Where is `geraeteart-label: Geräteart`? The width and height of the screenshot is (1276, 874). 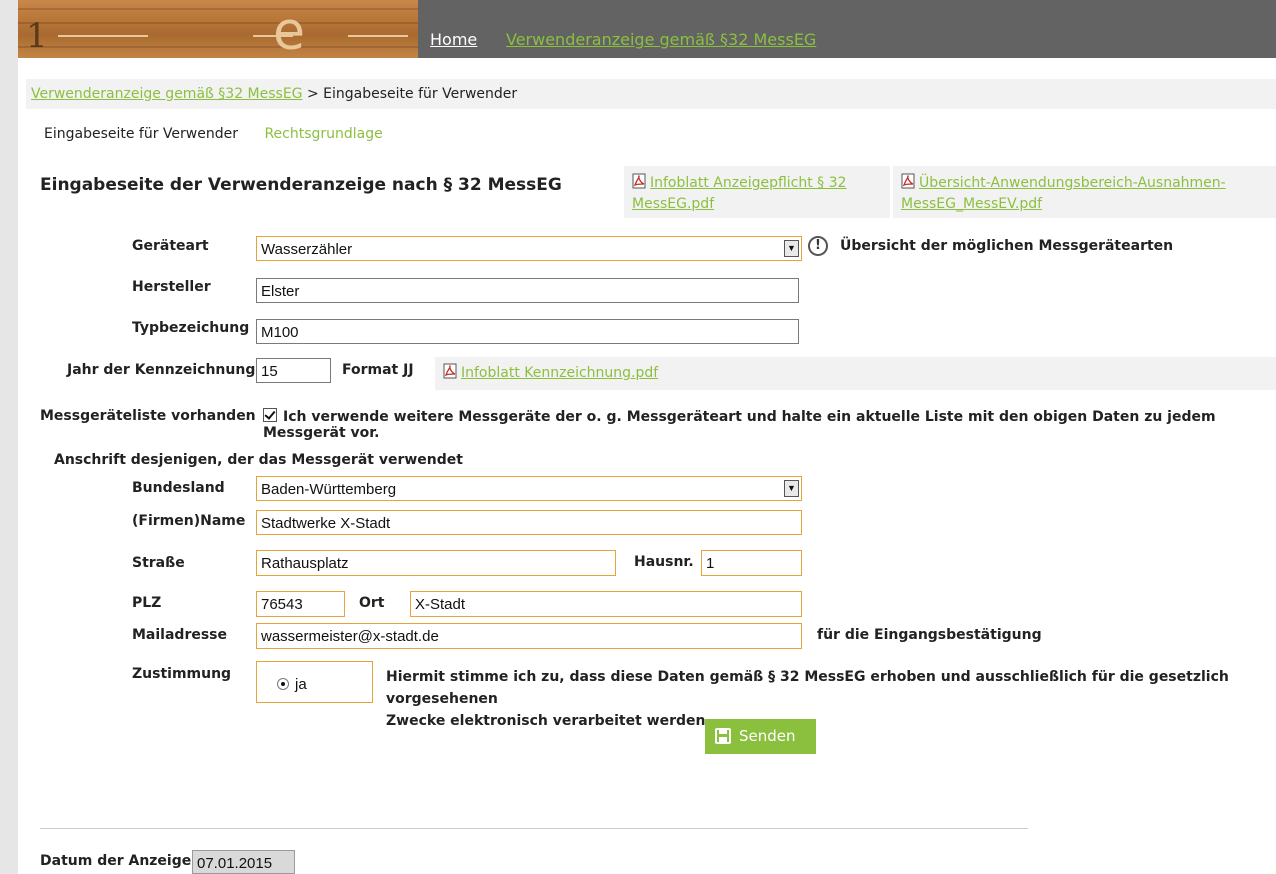
geraeteart-label: Geräteart is located at coordinates (170, 246).